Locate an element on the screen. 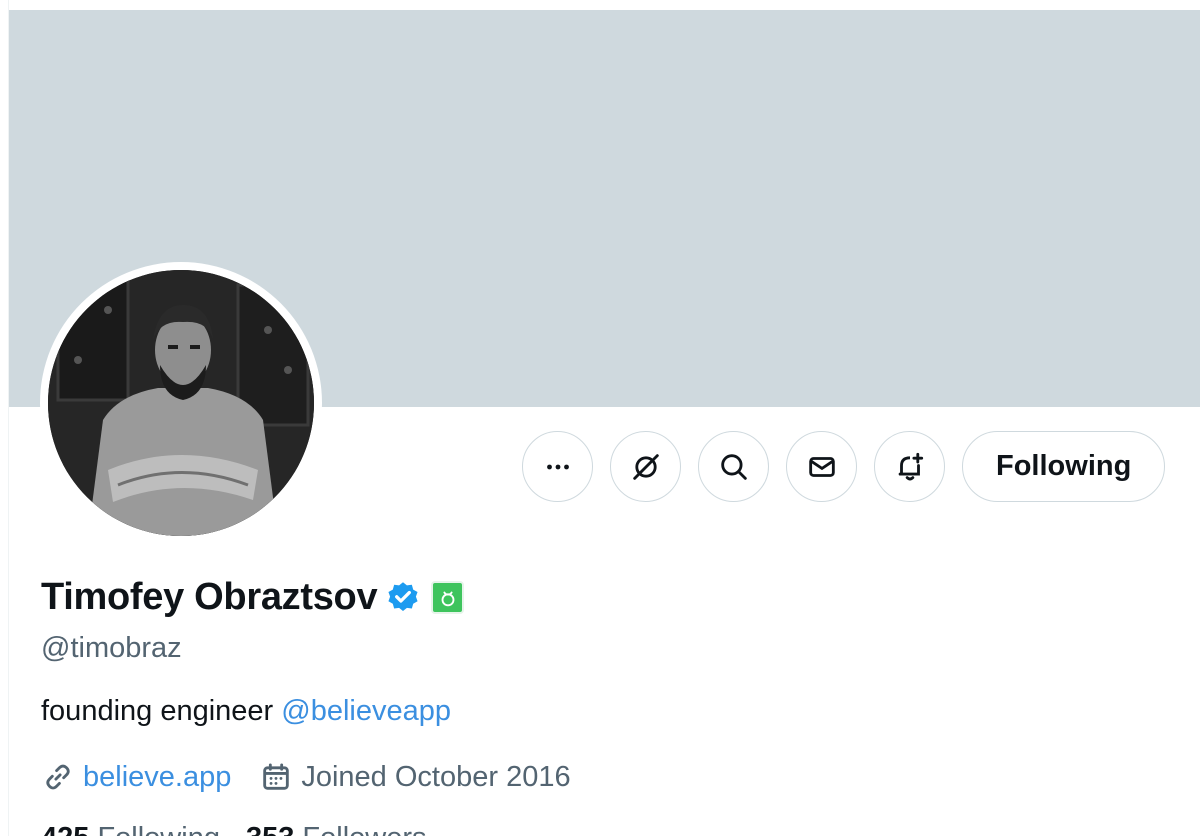 This screenshot has width=1200, height=836. following-button: Following is located at coordinates (1064, 466).